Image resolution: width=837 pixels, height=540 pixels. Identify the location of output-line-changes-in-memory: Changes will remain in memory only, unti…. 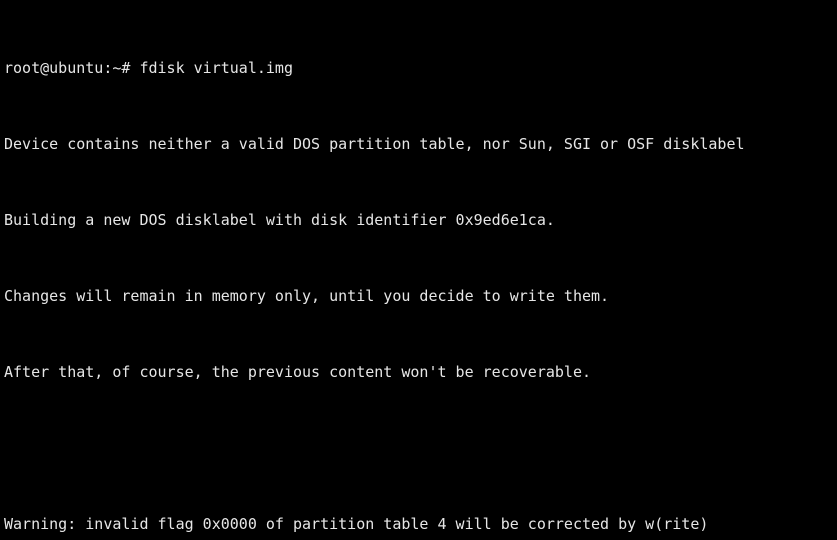
(307, 296).